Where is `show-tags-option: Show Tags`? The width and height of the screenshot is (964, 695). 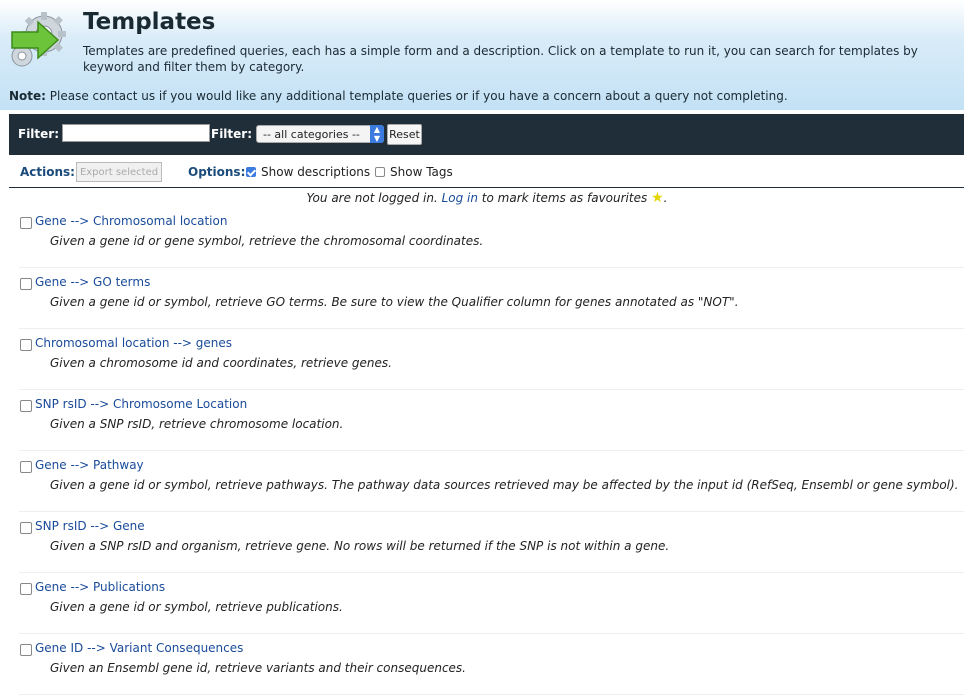
show-tags-option: Show Tags is located at coordinates (414, 172).